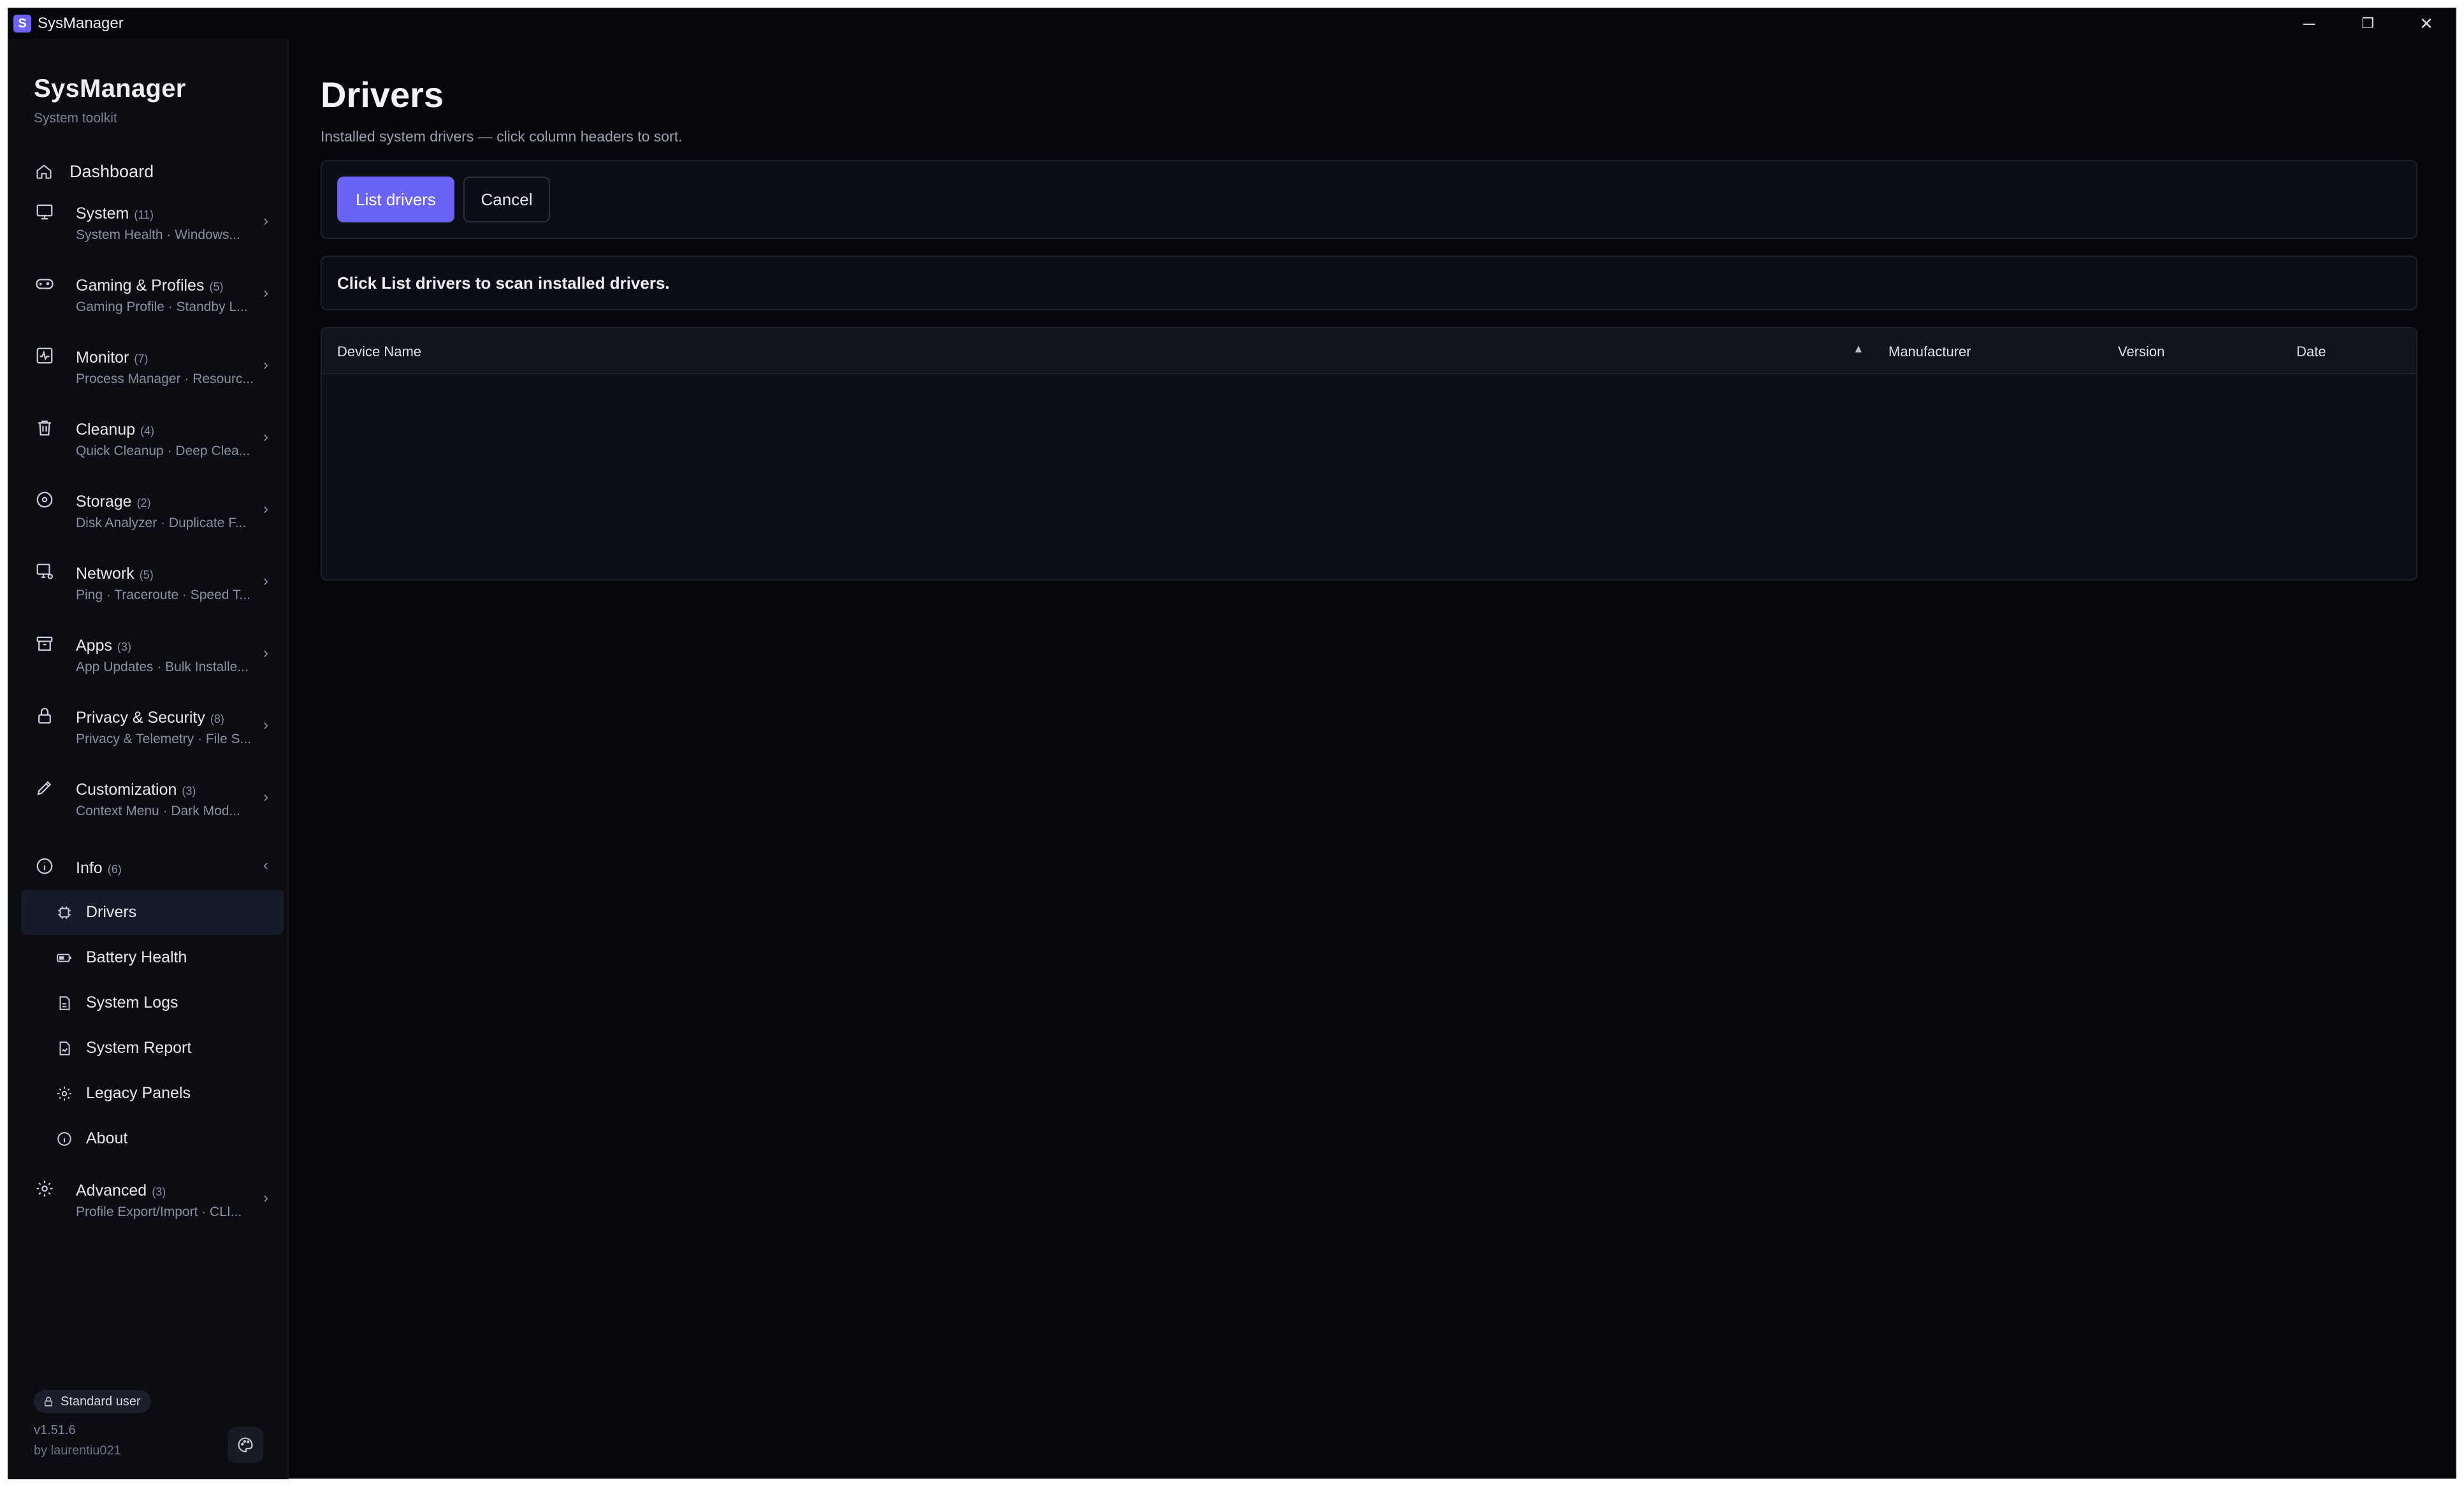  I want to click on brush-icon, so click(45, 788).